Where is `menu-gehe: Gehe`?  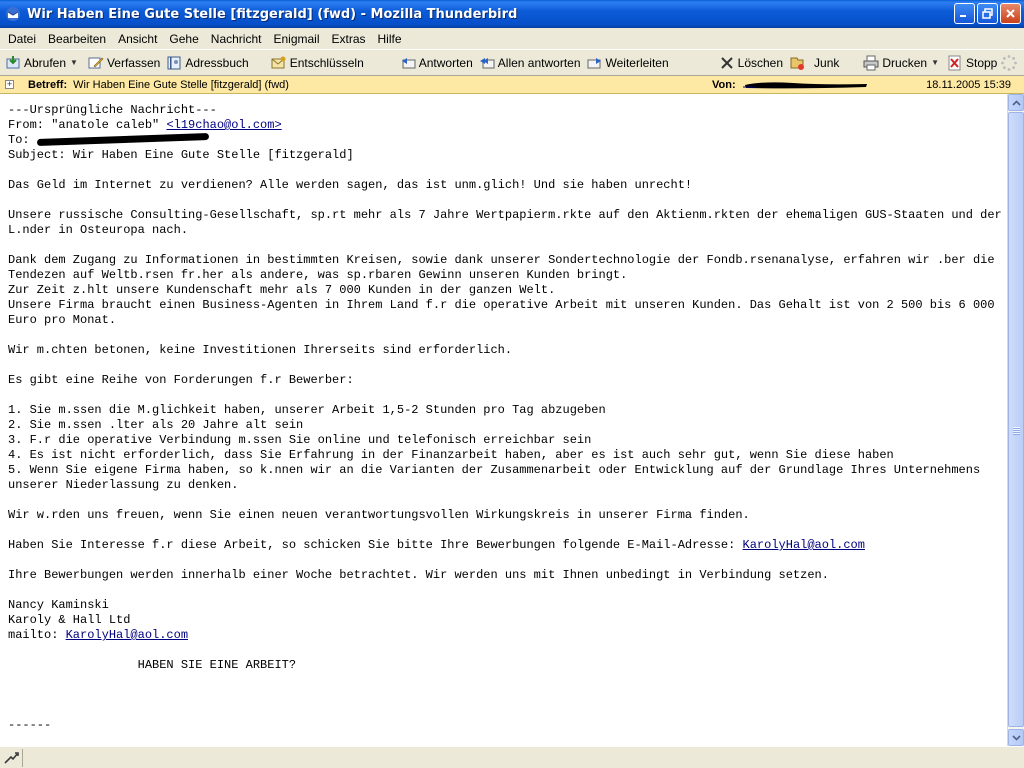 menu-gehe: Gehe is located at coordinates (183, 39).